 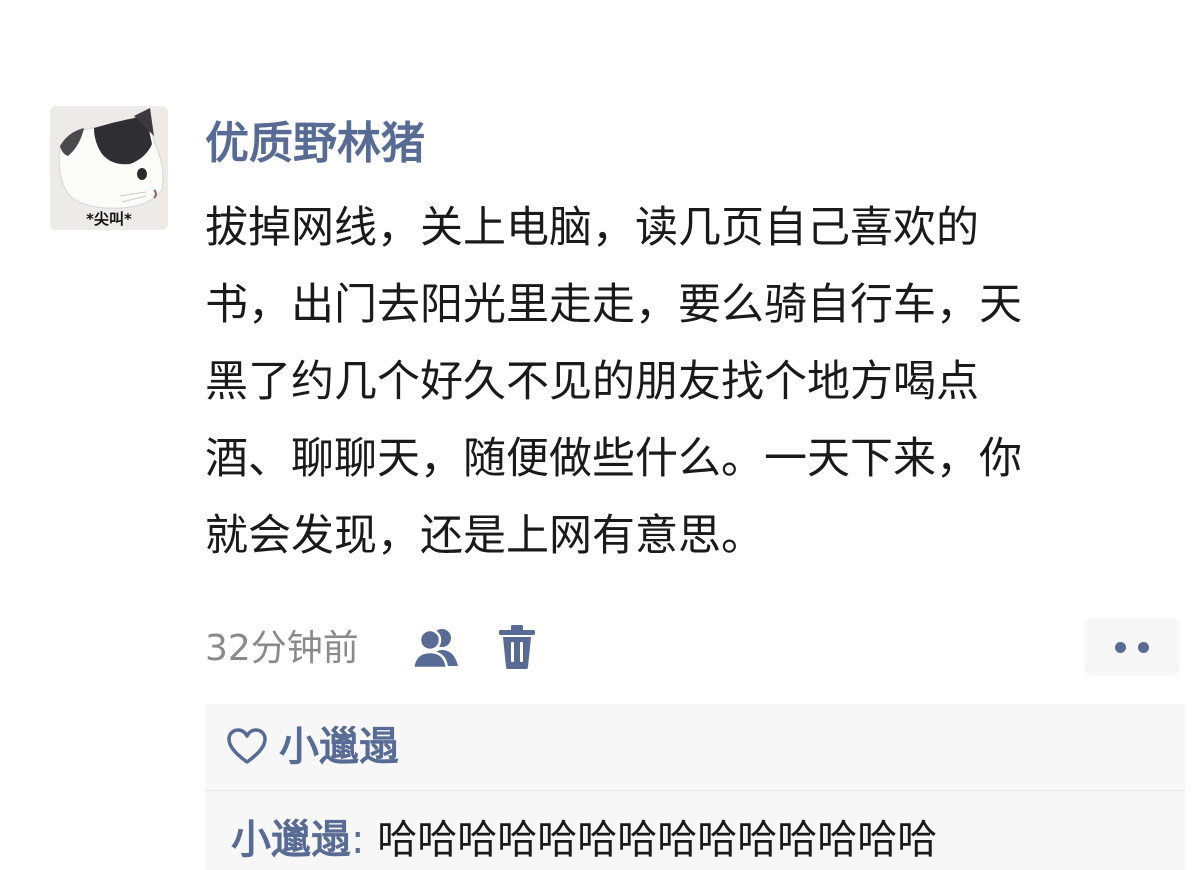 I want to click on post-text-line: 酒、聊聊天，随便做些什么。一天下来，你, so click(x=613, y=459).